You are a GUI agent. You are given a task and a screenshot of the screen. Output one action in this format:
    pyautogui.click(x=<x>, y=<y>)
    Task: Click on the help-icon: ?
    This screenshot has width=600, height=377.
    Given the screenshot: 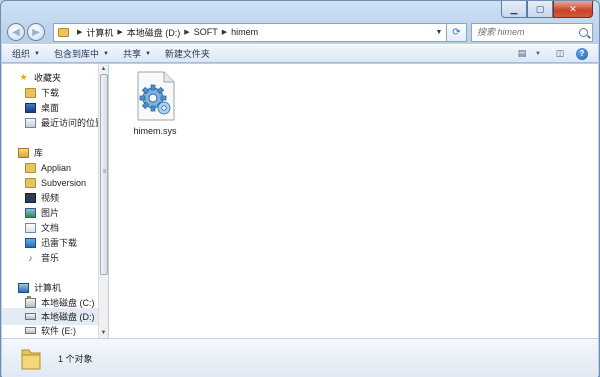 What is the action you would take?
    pyautogui.click(x=582, y=53)
    